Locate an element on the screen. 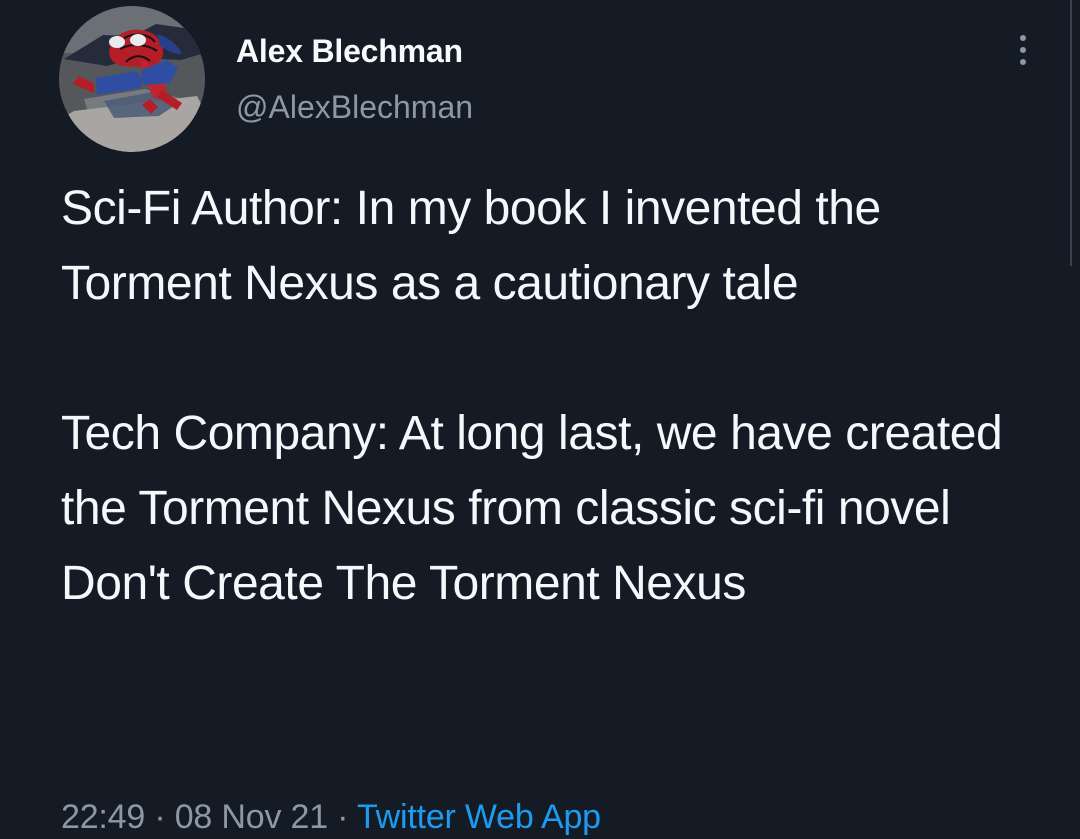 The image size is (1080, 839). spiderman-avatar-image is located at coordinates (132, 79).